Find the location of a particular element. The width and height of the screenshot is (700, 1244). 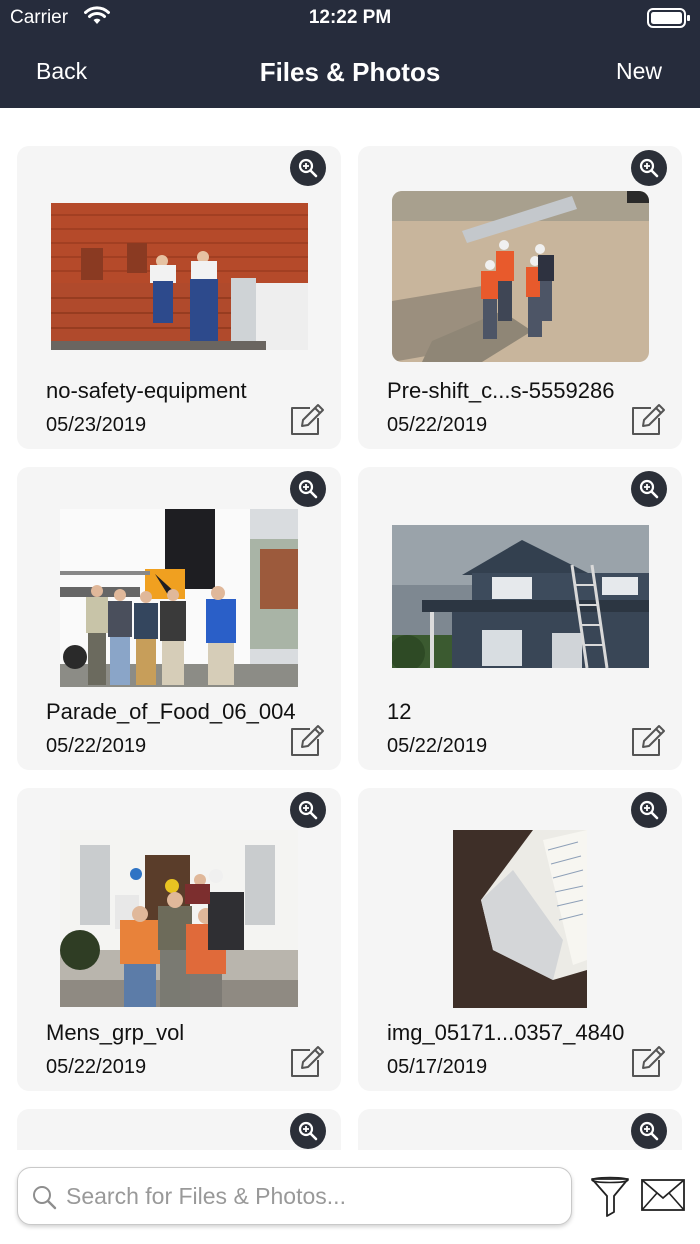

file-card: 12 05/22/2019 is located at coordinates (520, 618).